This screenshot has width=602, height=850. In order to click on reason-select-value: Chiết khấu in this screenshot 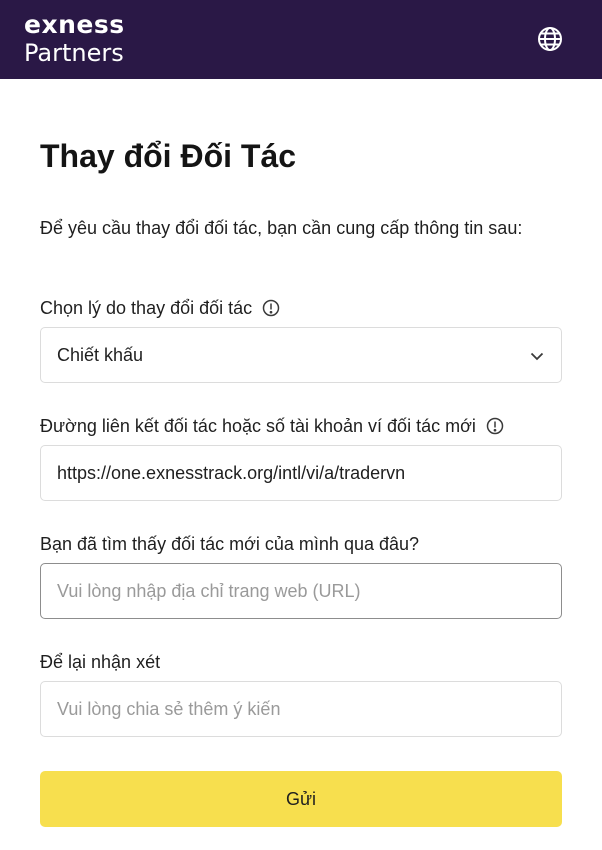, I will do `click(100, 354)`.